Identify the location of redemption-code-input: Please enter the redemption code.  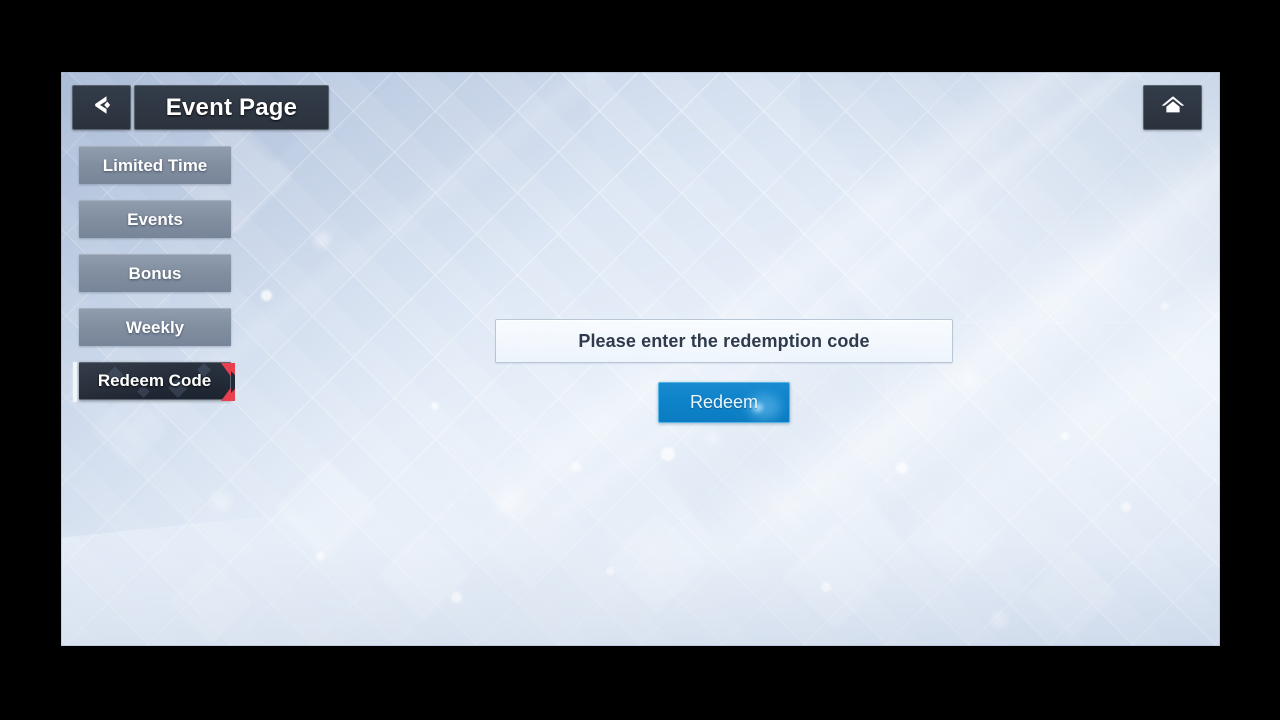
(724, 341).